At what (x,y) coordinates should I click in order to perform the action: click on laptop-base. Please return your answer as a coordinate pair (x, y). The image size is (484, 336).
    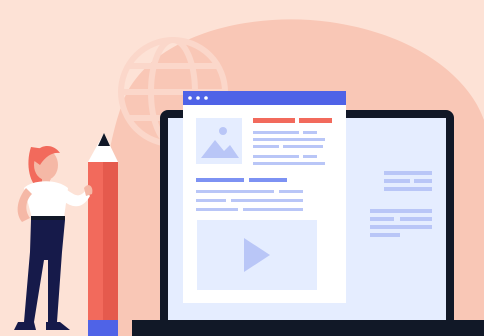
    Looking at the image, I should click on (308, 328).